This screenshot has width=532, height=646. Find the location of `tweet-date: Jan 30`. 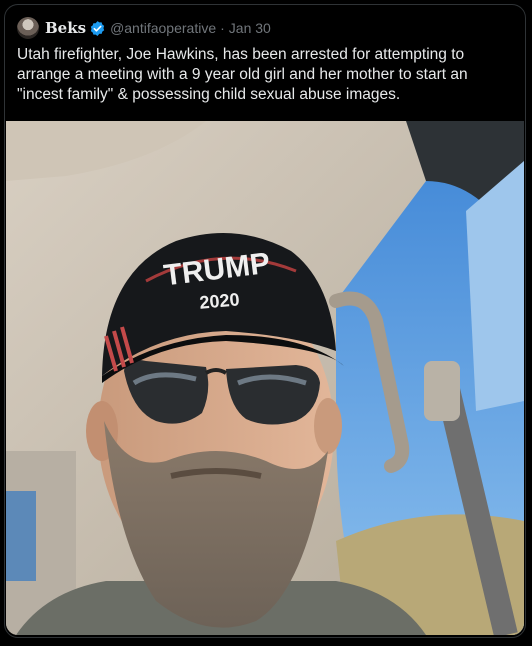

tweet-date: Jan 30 is located at coordinates (250, 28).